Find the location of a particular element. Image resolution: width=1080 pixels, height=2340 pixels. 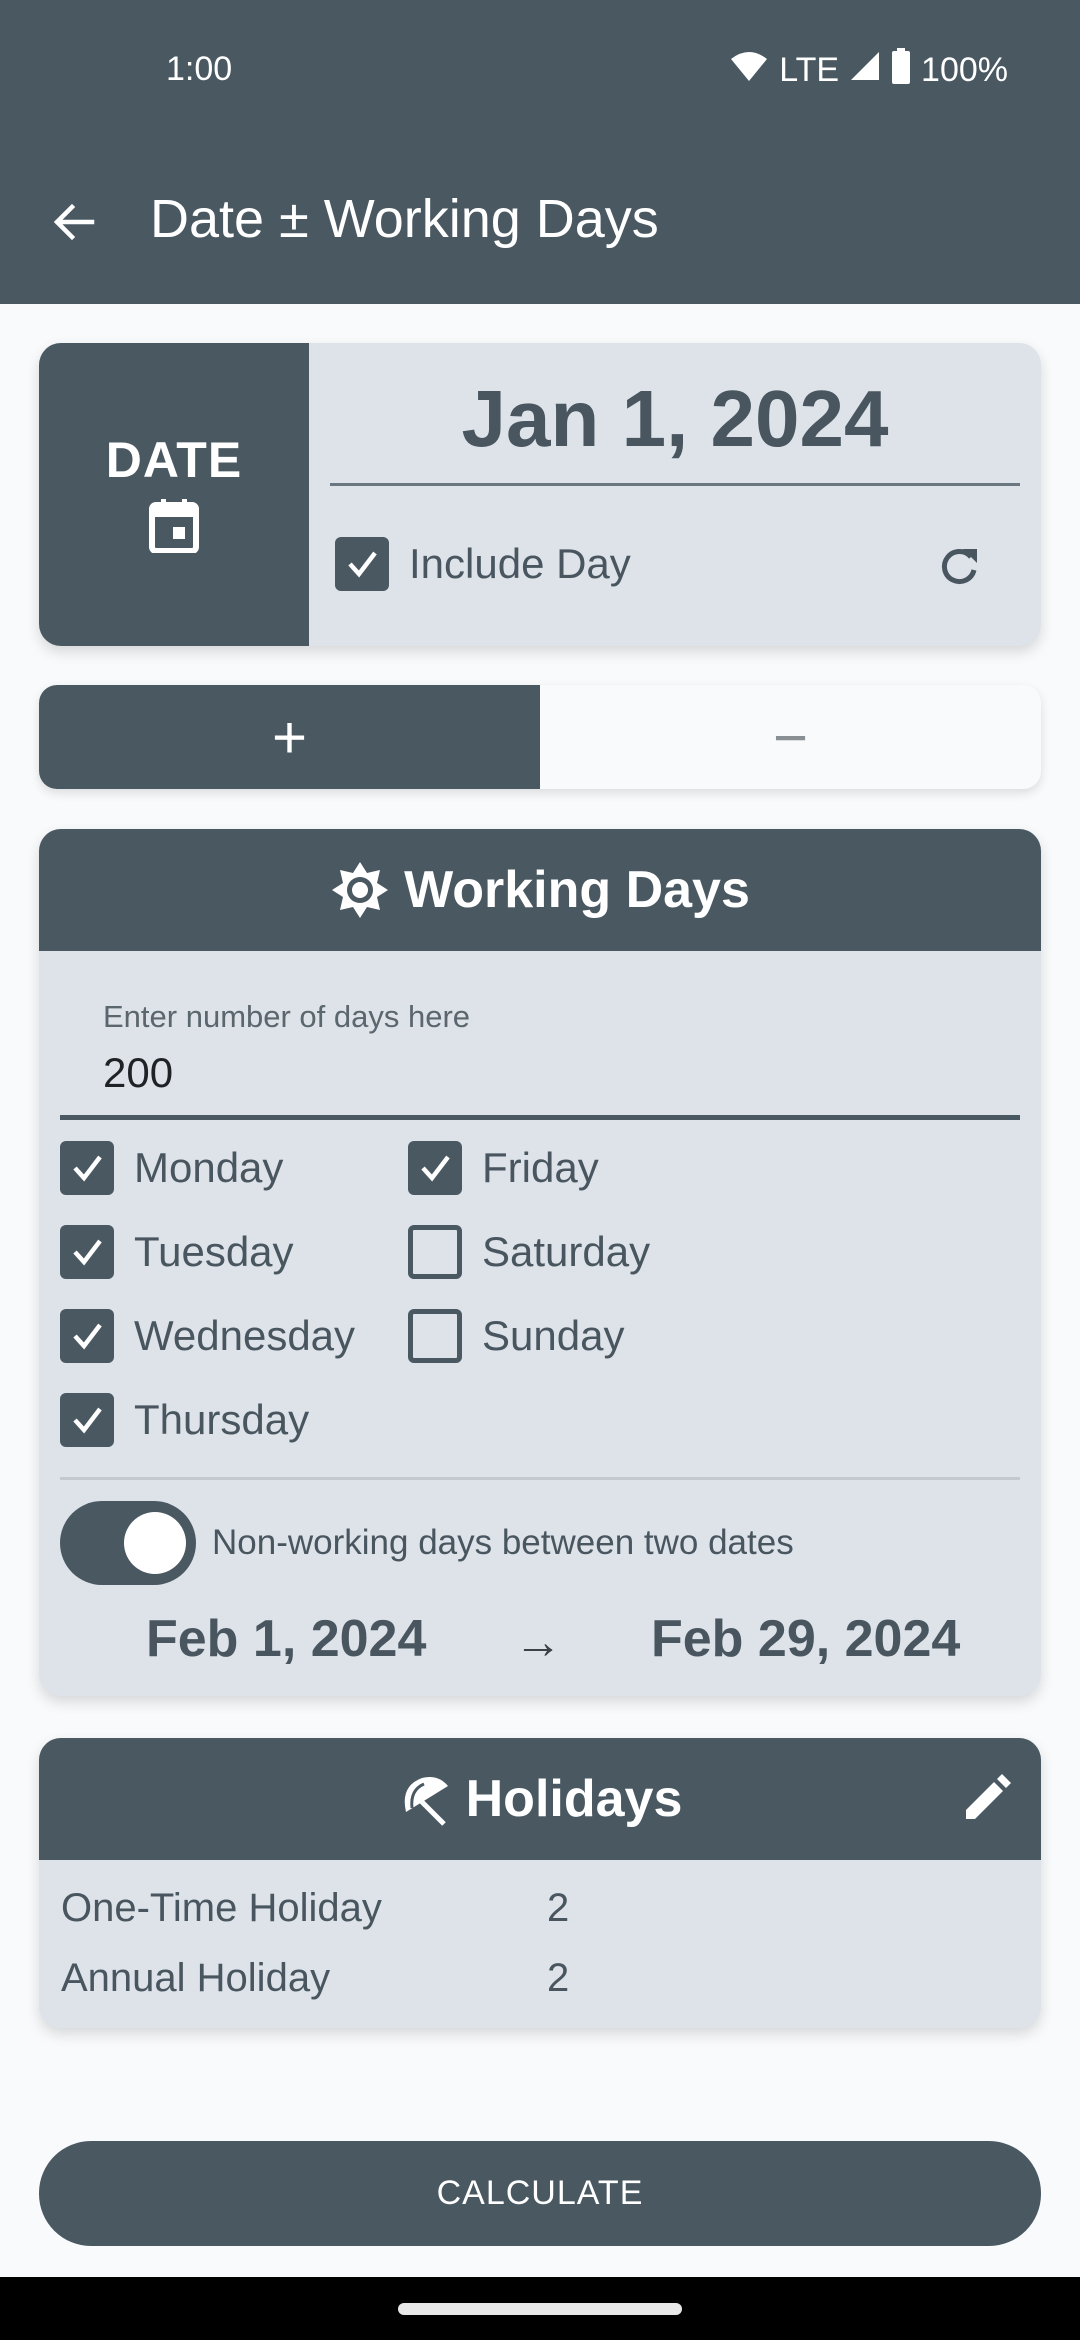

include-day-checkbox: Include Day is located at coordinates (483, 564).